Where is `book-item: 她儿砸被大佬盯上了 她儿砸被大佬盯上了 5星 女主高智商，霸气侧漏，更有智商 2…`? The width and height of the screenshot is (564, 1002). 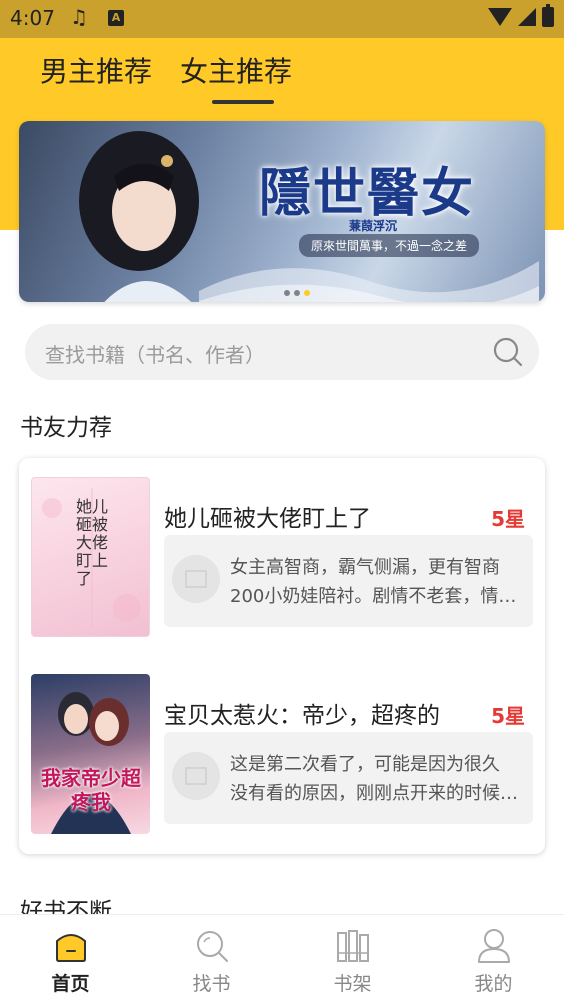 book-item: 她儿砸被大佬盯上了 她儿砸被大佬盯上了 5星 女主高智商，霸气侧漏，更有智商 2… is located at coordinates (282, 557).